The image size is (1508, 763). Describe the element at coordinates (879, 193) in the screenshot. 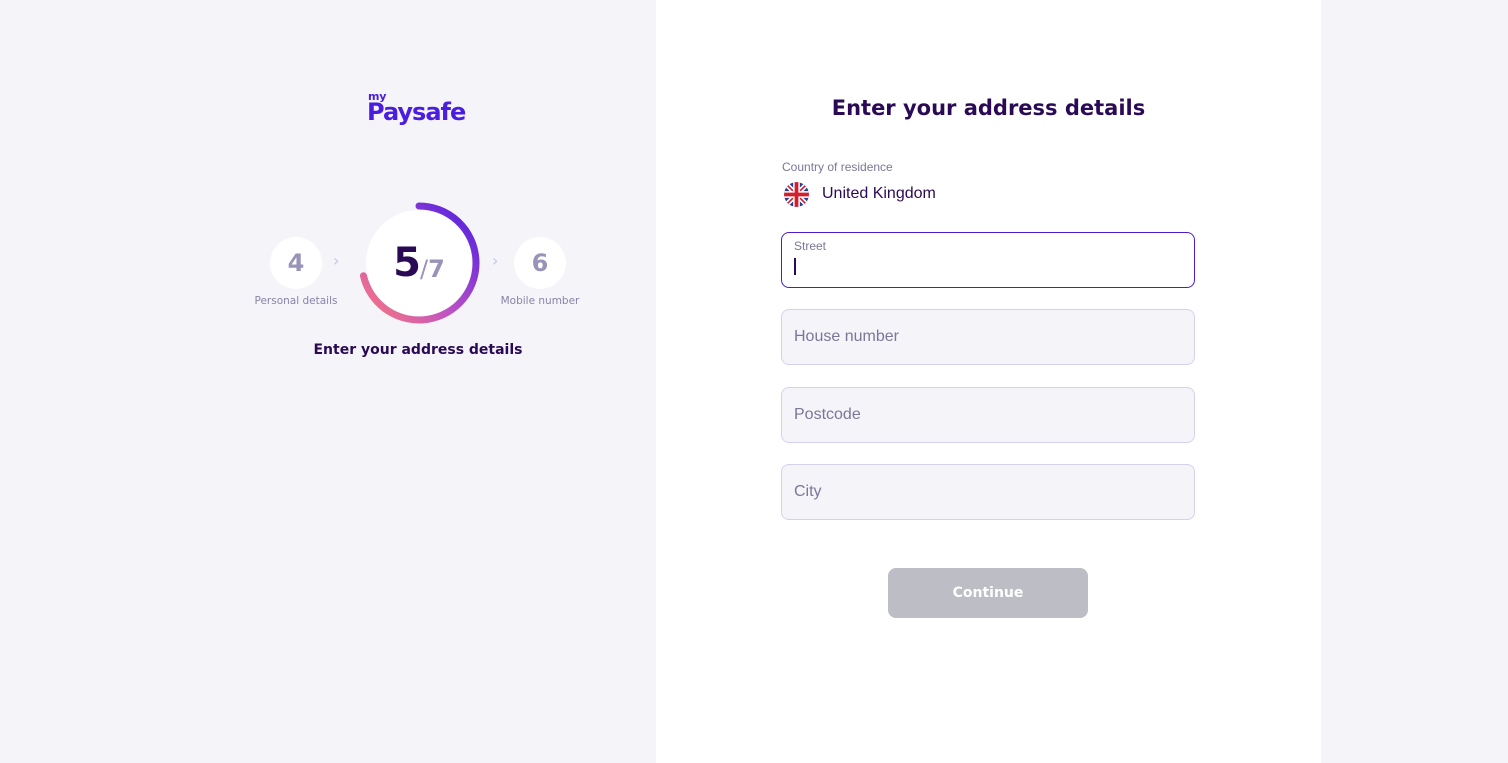

I see `country-value: United Kingdom` at that location.